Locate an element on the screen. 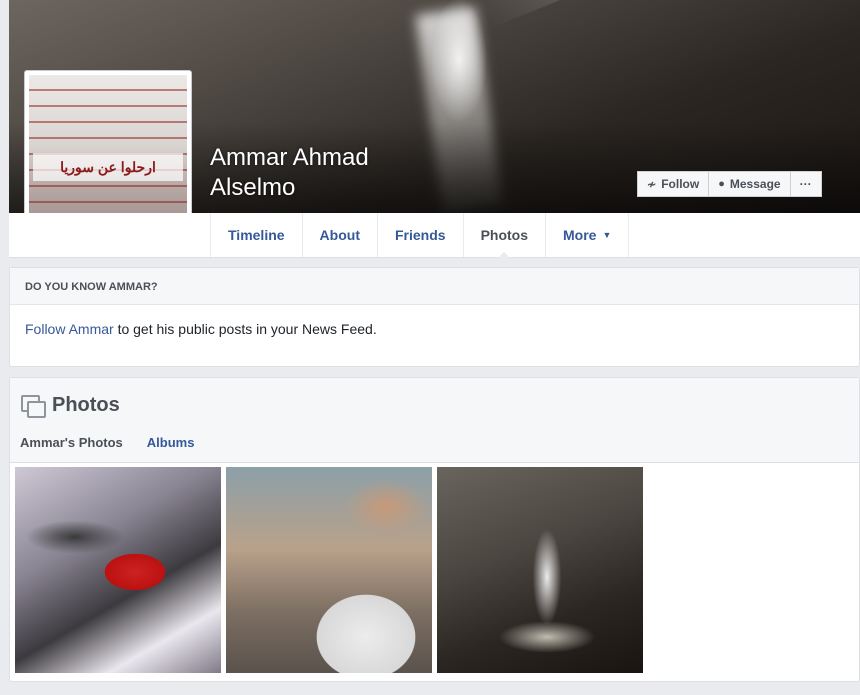  profile-actions: ≁ Follow ● Message ··· is located at coordinates (729, 184).